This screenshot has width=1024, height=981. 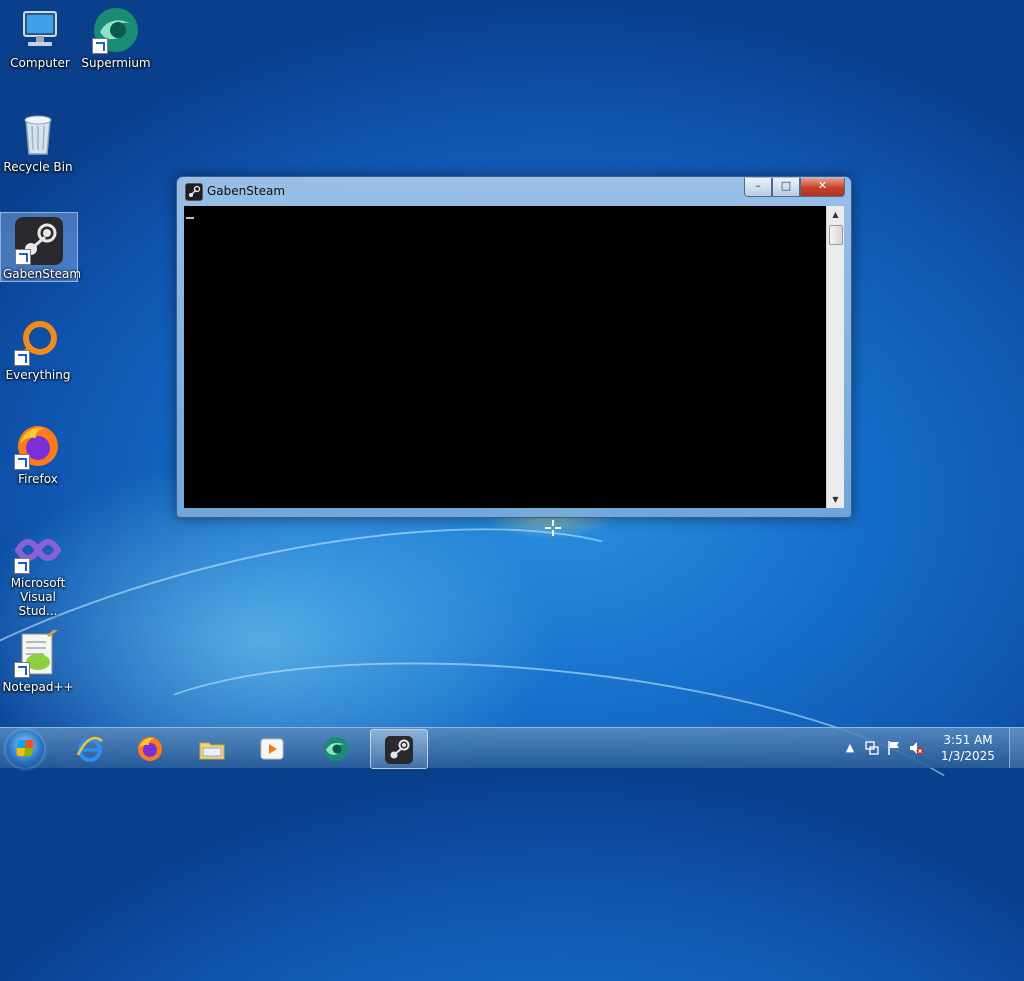 What do you see at coordinates (968, 756) in the screenshot?
I see `clock-date: 1/3/2025` at bounding box center [968, 756].